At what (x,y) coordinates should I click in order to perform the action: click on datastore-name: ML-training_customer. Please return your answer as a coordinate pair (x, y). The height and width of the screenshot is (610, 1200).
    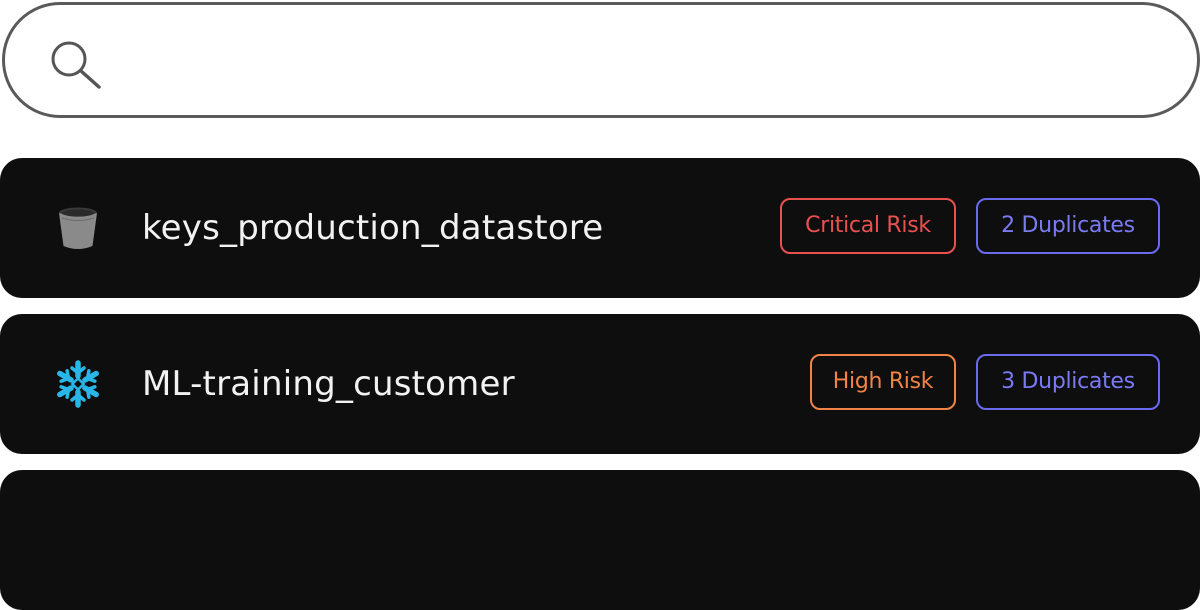
    Looking at the image, I should click on (328, 384).